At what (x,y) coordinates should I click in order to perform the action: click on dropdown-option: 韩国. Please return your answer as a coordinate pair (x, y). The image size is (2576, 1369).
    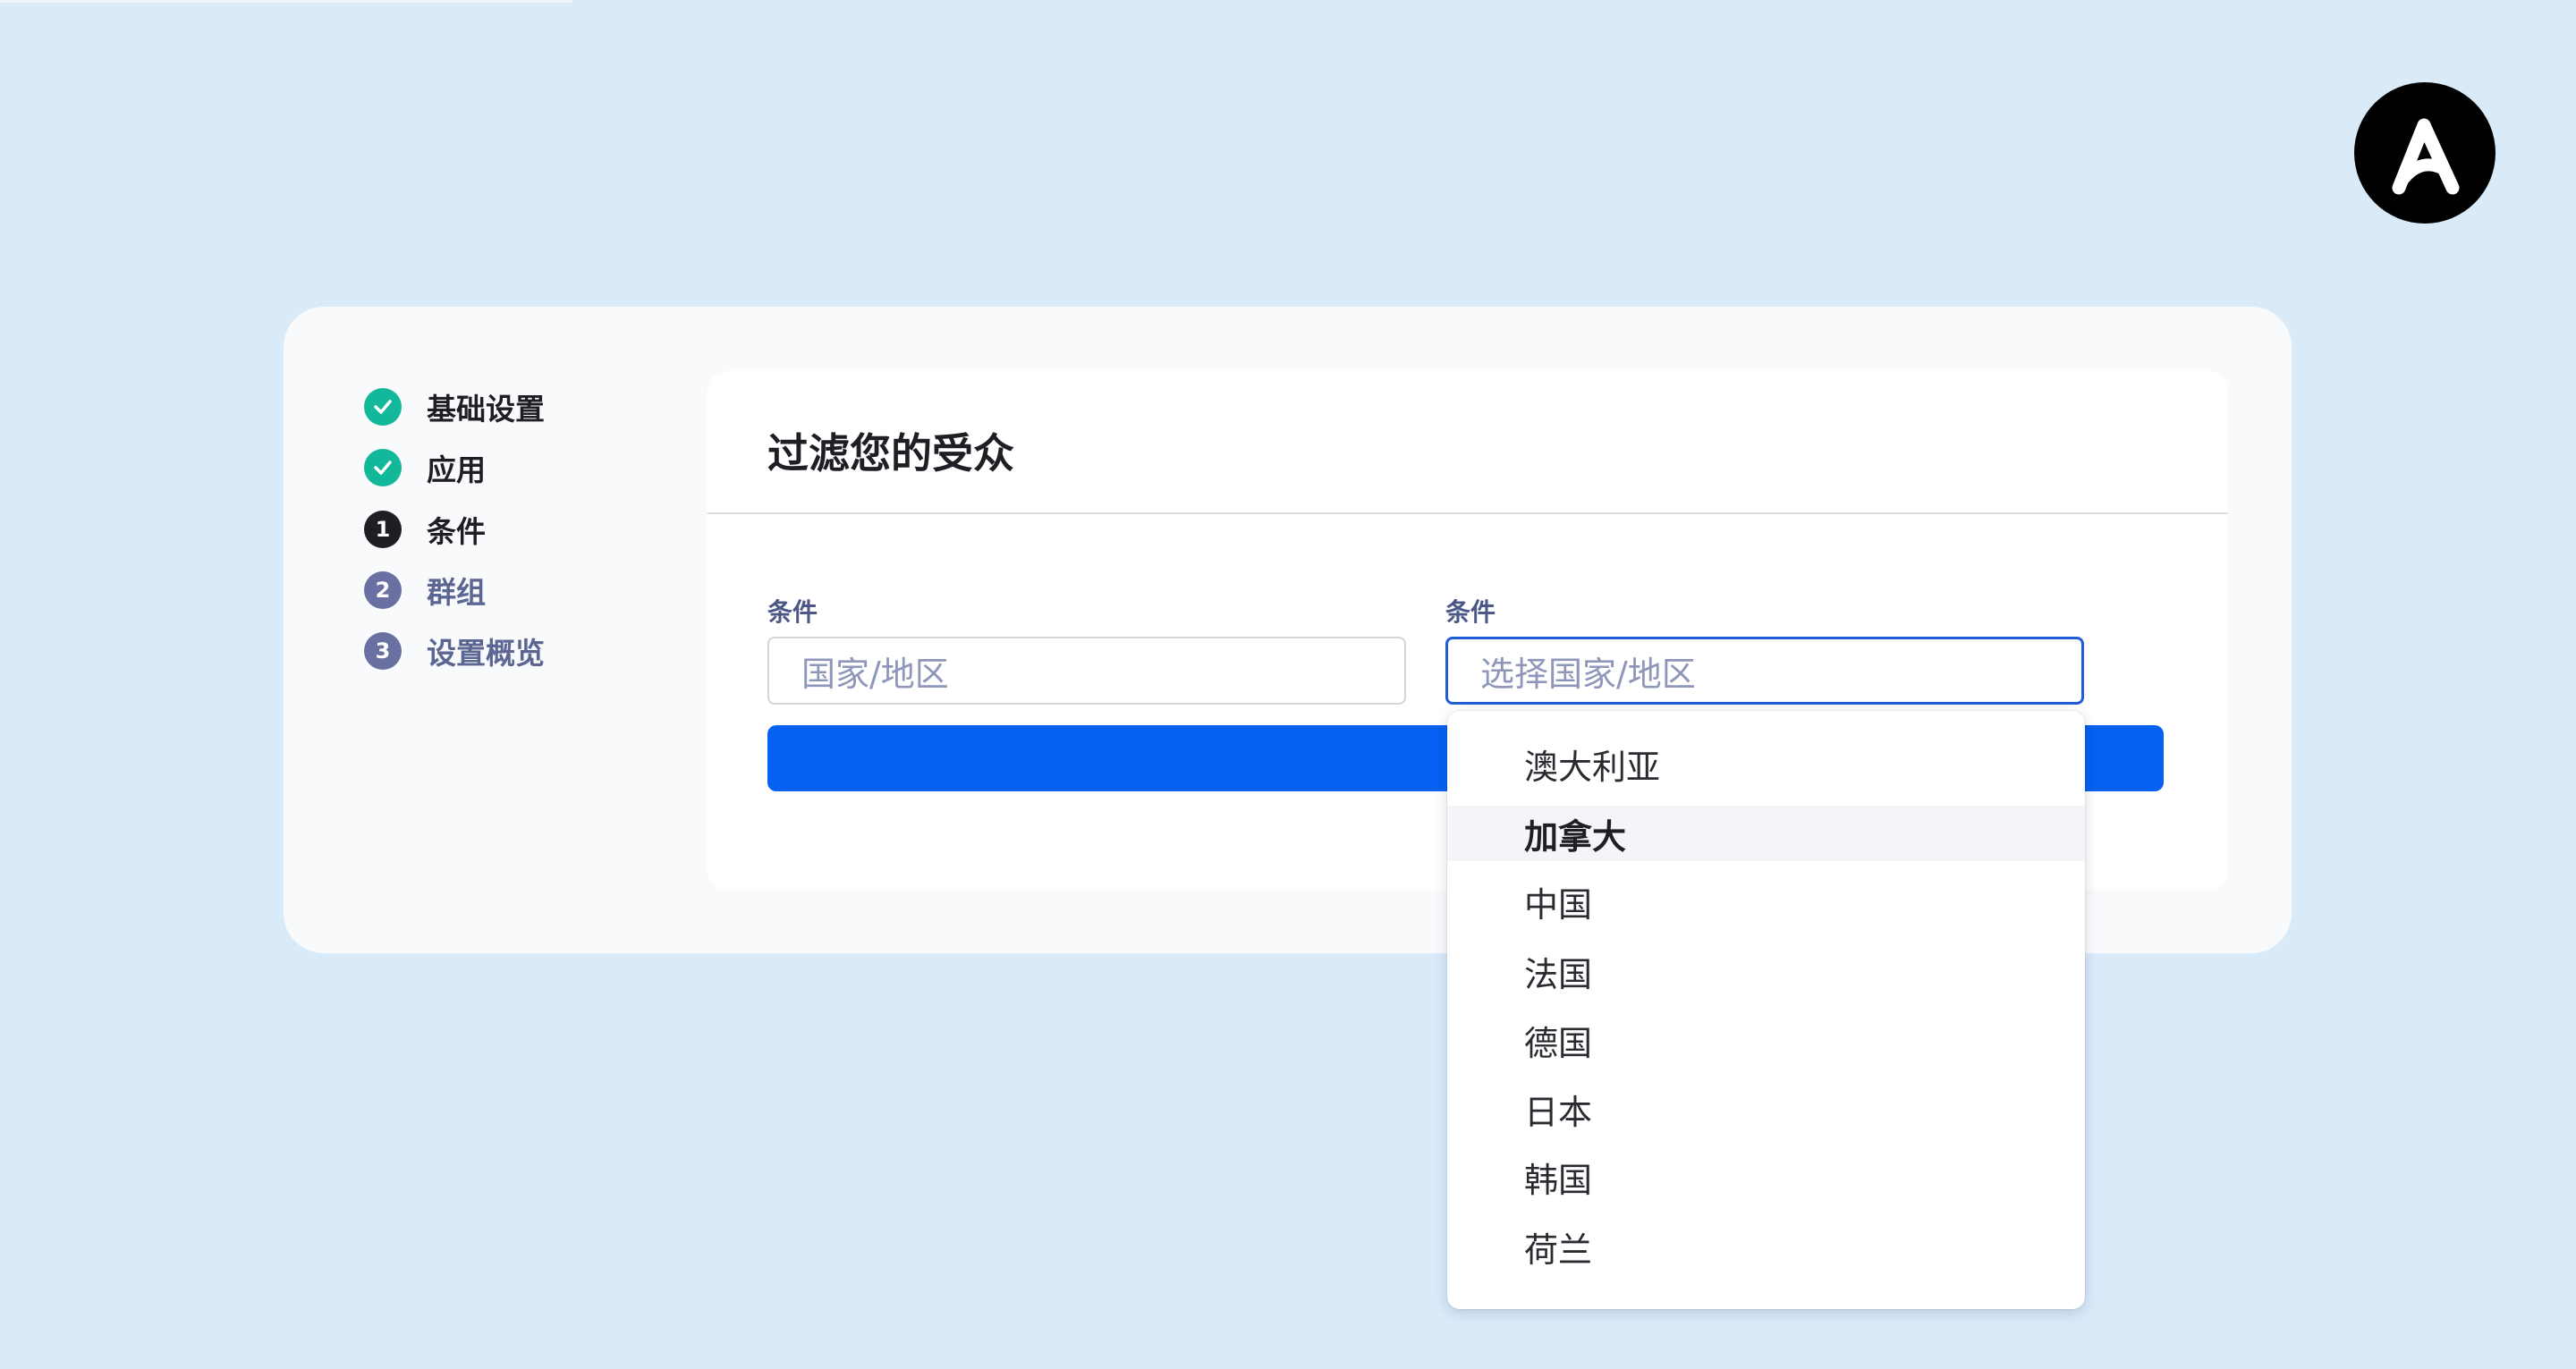
    Looking at the image, I should click on (1766, 1176).